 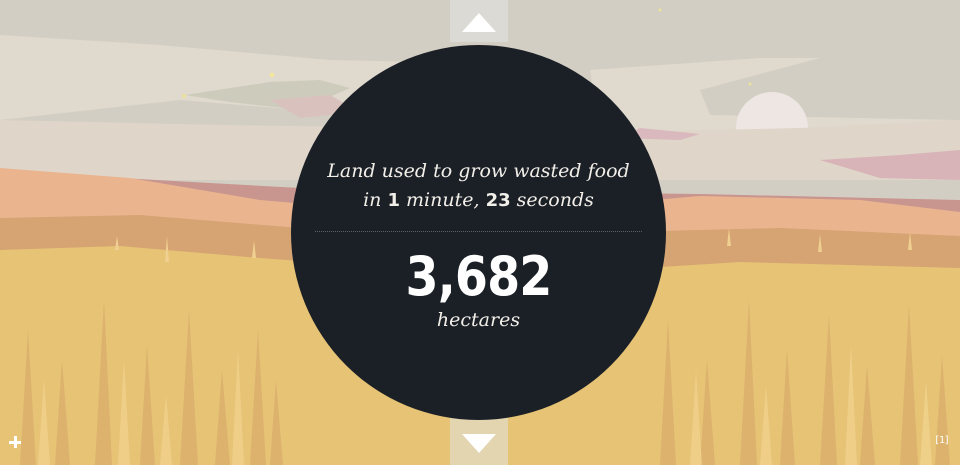 I want to click on arrow-up-icon, so click(x=479, y=22).